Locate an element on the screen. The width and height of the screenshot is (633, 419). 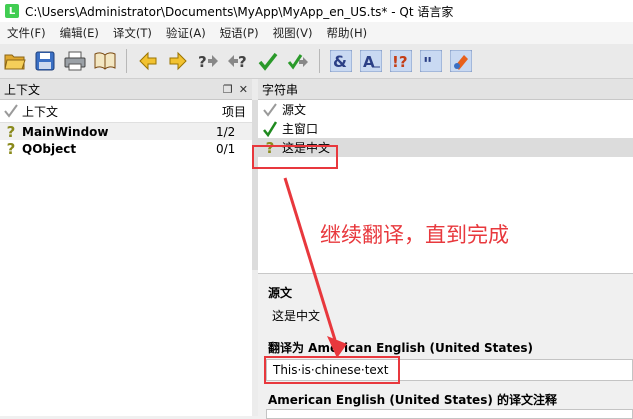
annotation-text: 继续翻译，直到完成 is located at coordinates (414, 235).